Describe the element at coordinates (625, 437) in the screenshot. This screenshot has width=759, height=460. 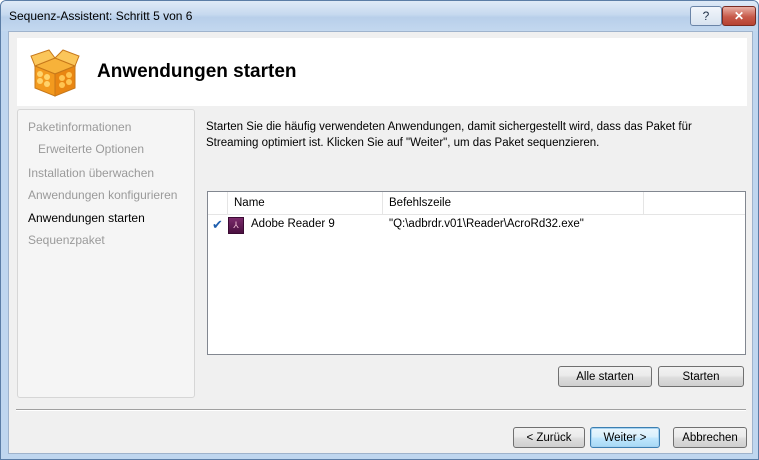
I see `next-button: Weiter >` at that location.